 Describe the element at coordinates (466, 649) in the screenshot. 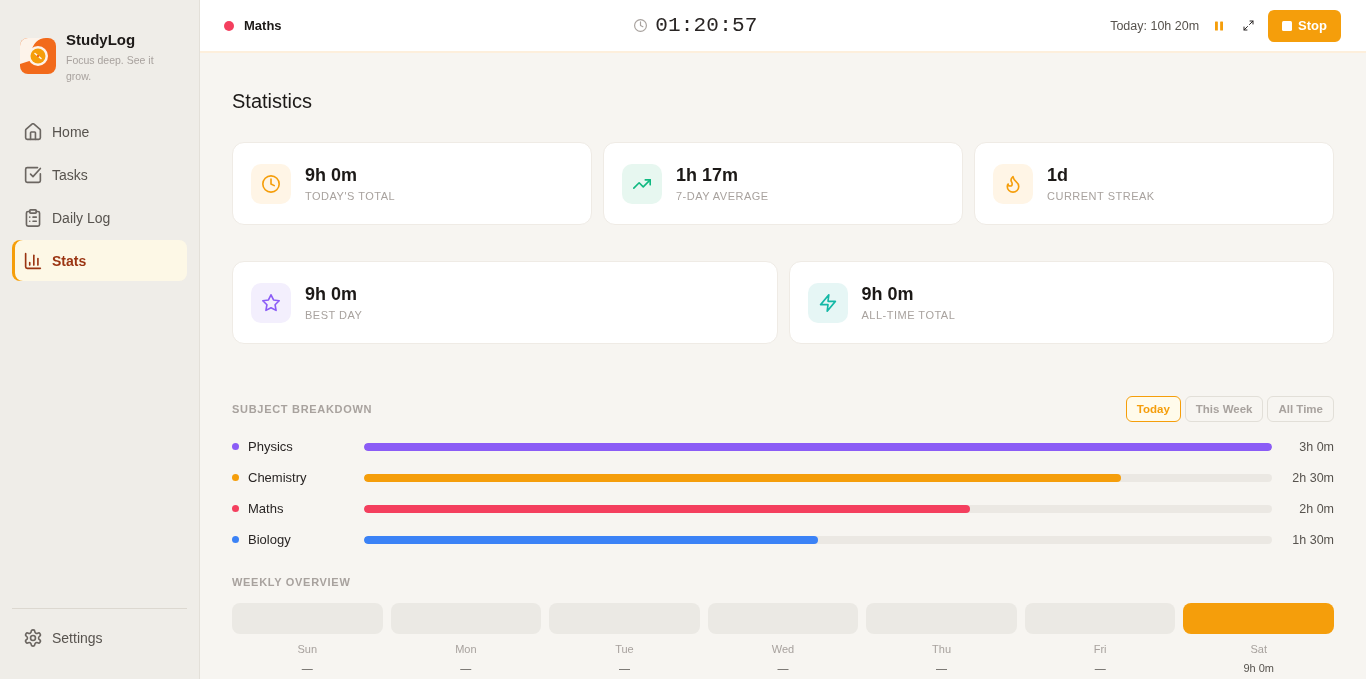

I see `day-label: Mon` at that location.